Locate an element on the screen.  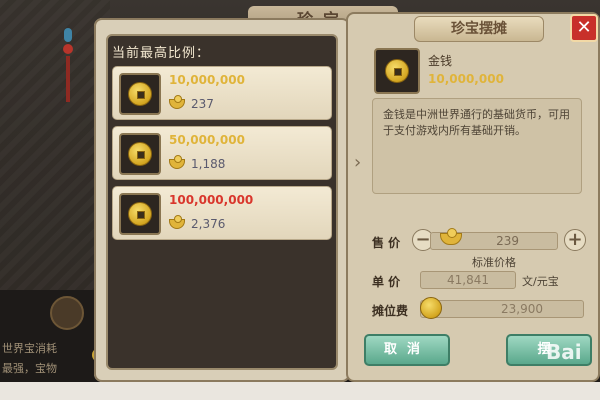
offer-gold-price: 1,188 is located at coordinates (208, 164).